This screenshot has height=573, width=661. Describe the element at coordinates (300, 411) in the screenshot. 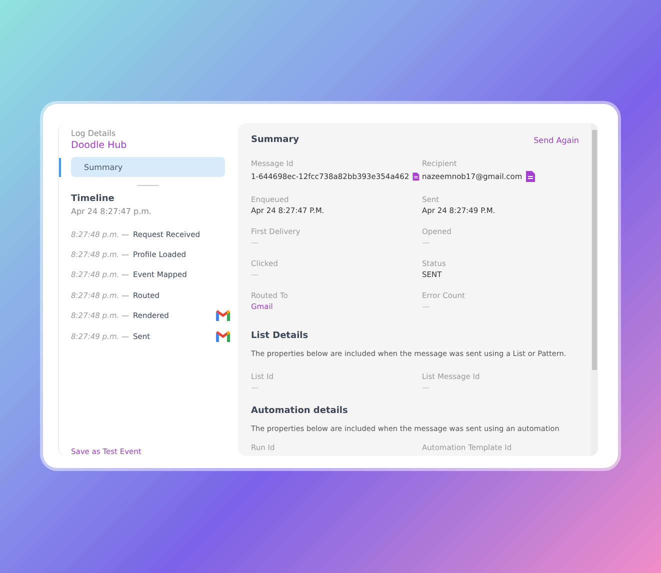

I see `section-title: Automation details` at that location.